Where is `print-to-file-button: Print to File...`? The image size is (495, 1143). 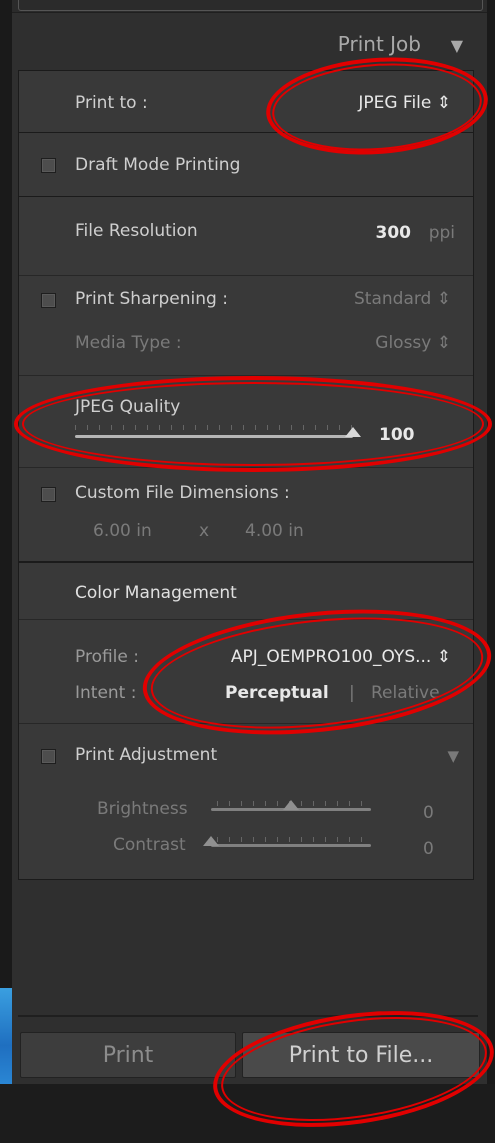 print-to-file-button: Print to File... is located at coordinates (361, 1055).